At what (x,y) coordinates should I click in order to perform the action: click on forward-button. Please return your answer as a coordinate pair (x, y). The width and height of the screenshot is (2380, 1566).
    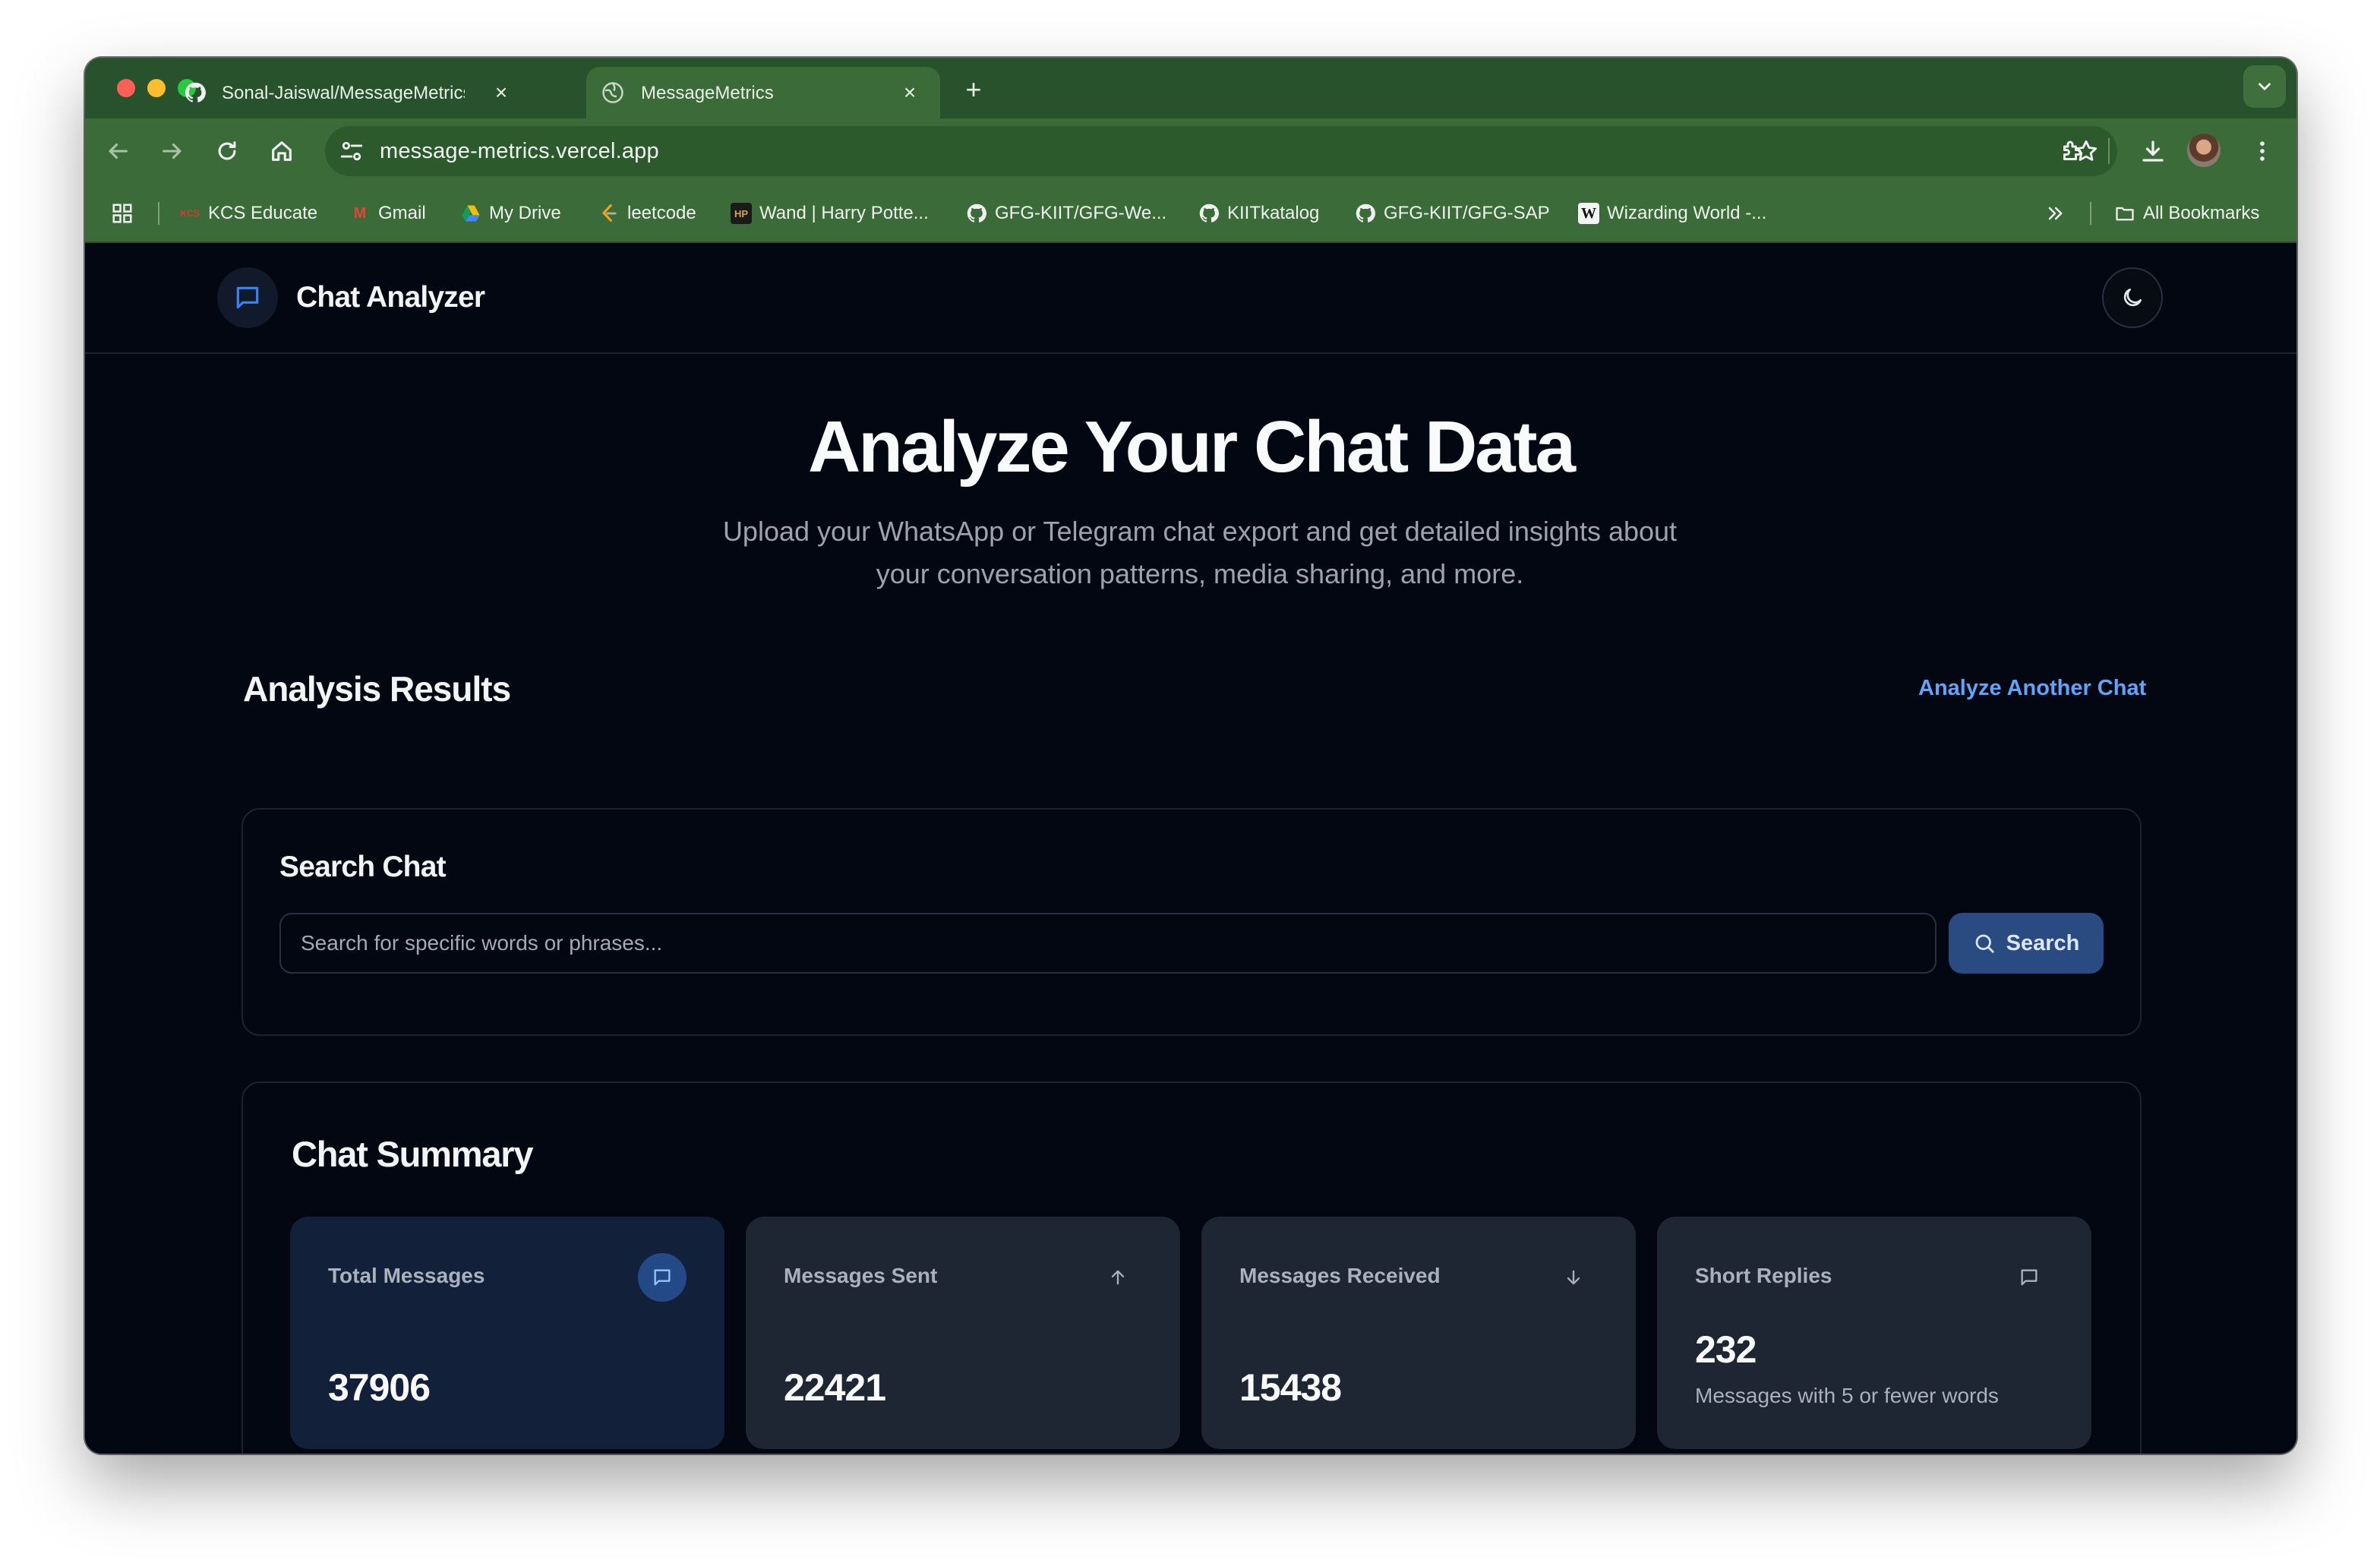
    Looking at the image, I should click on (172, 151).